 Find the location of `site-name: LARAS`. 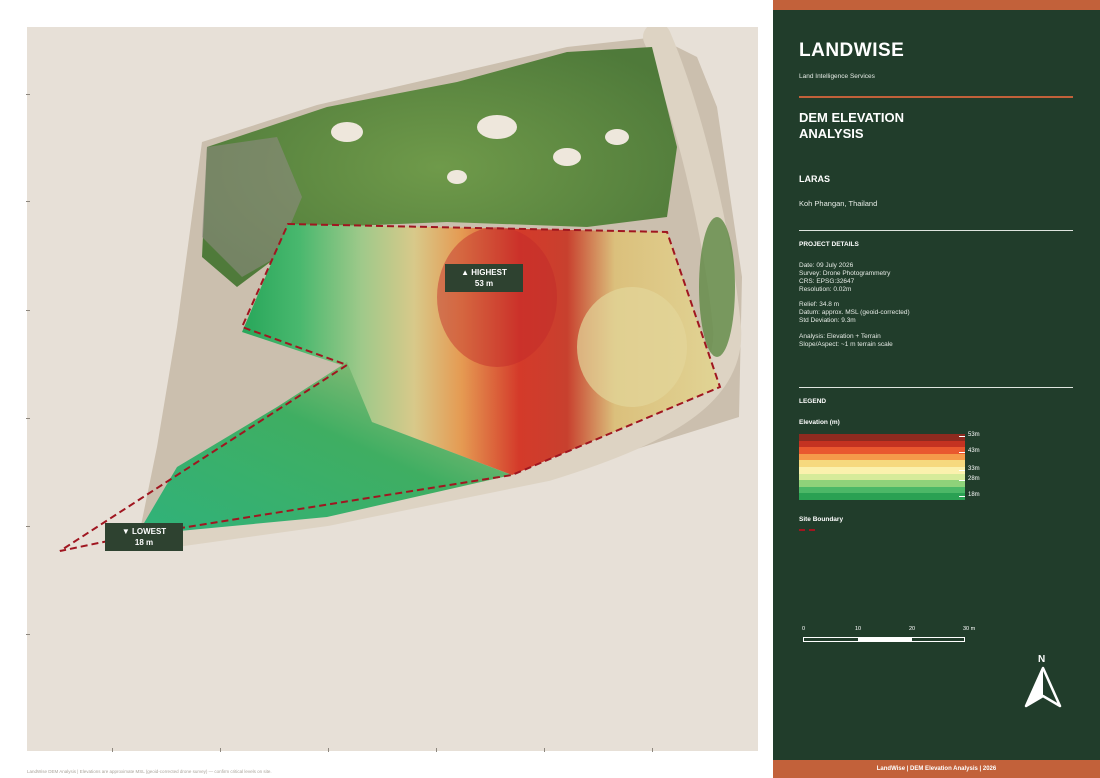

site-name: LARAS is located at coordinates (814, 179).